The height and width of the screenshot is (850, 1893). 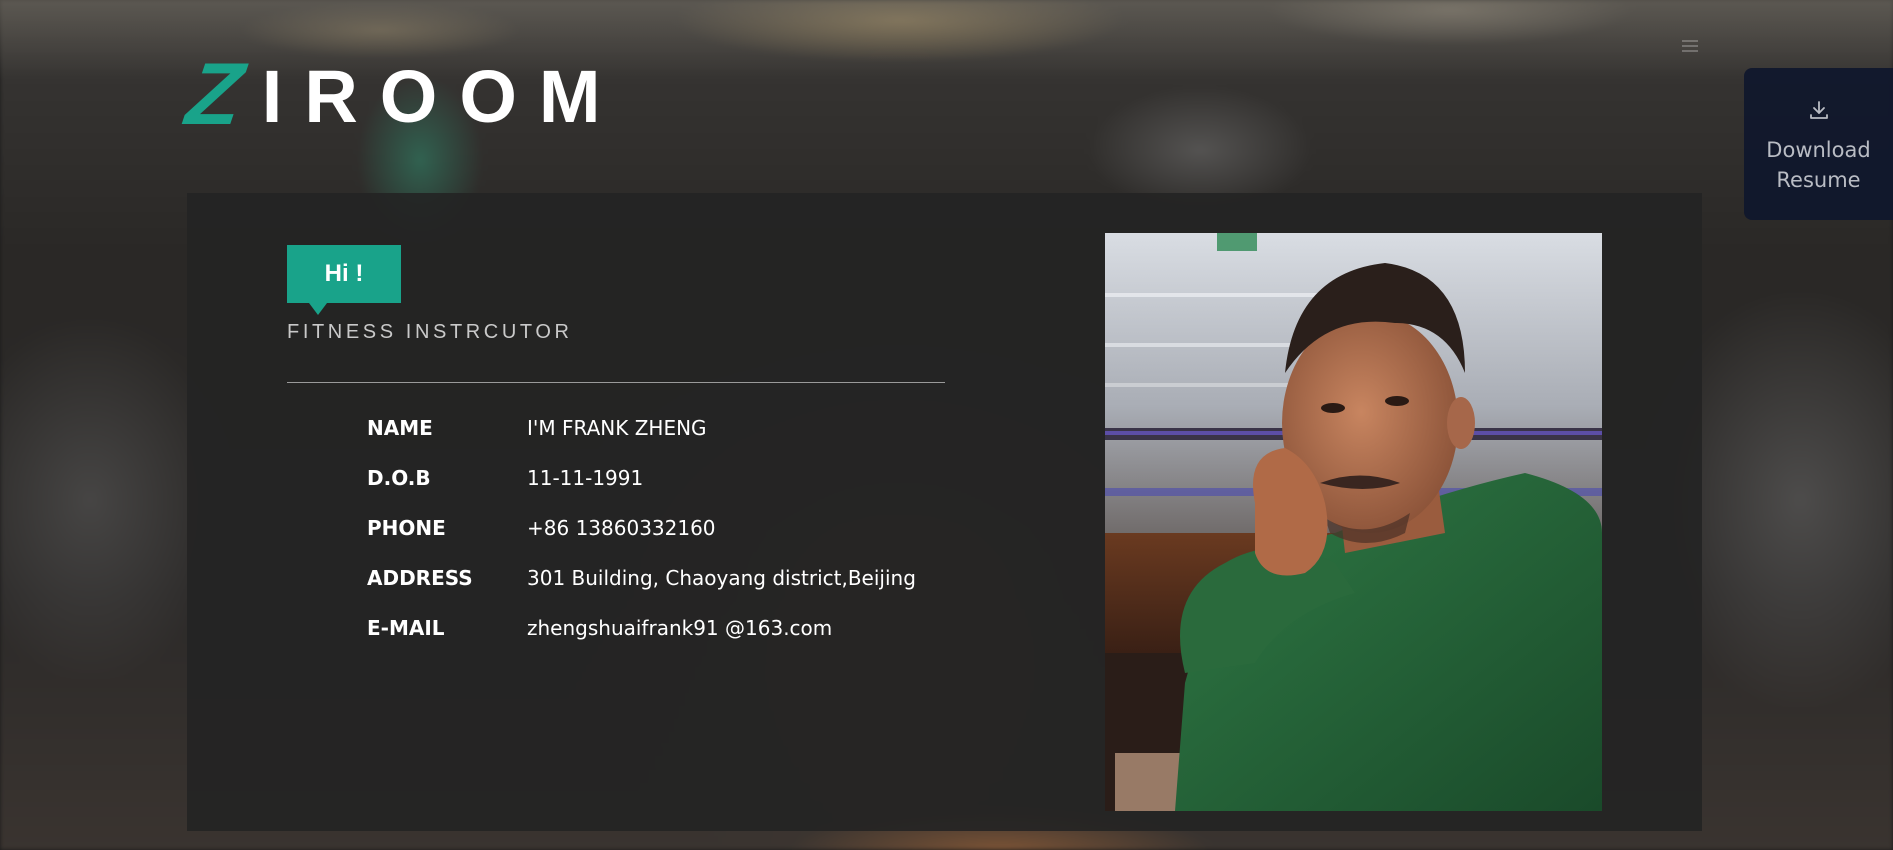 I want to click on info-label: D.O.B, so click(x=399, y=478).